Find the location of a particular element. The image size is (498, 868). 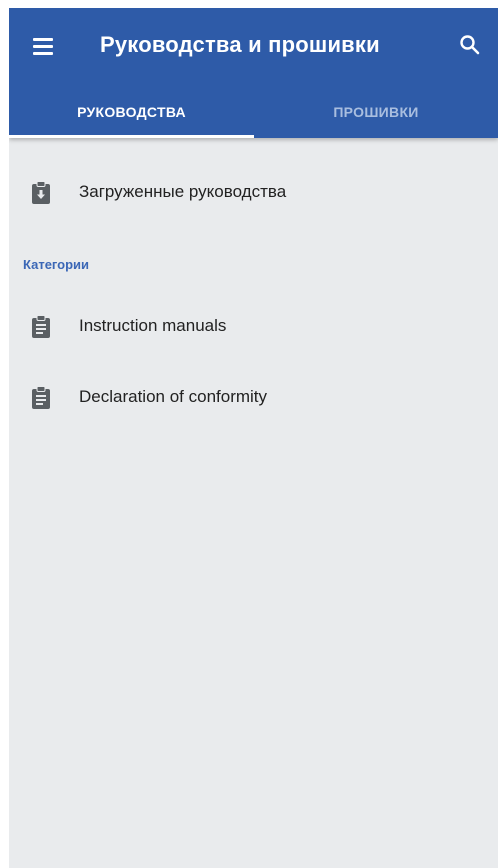

category-label: Instruction manuals is located at coordinates (153, 325).